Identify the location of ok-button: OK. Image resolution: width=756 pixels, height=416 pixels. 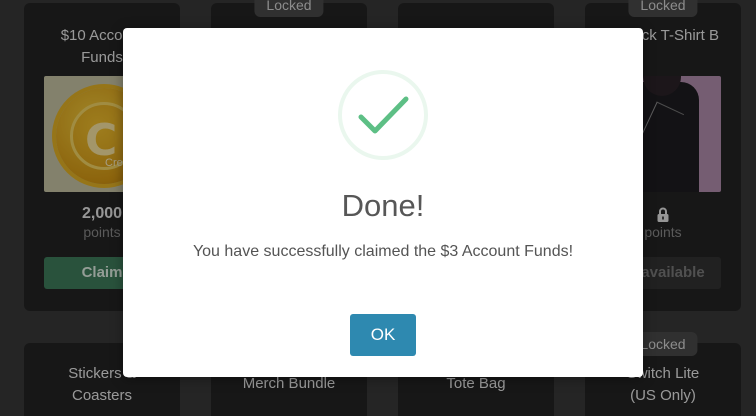
(383, 335).